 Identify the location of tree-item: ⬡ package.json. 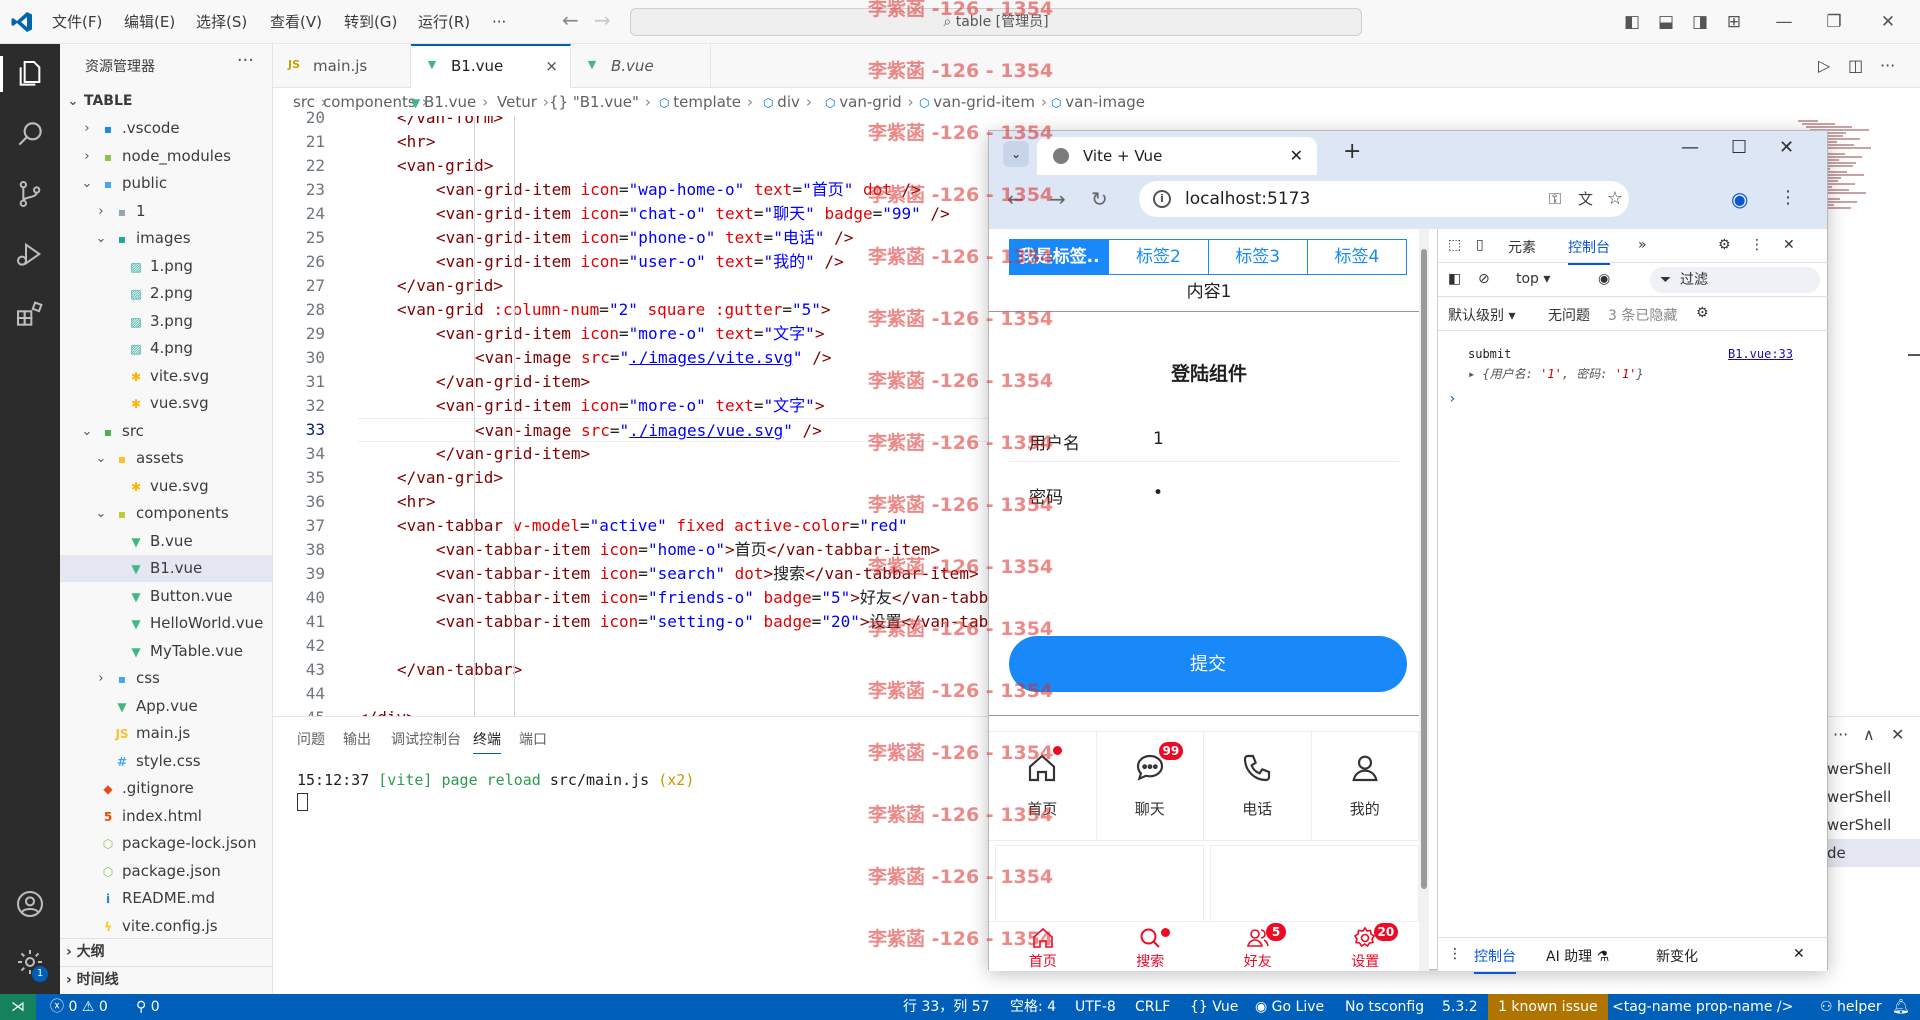
(166, 871).